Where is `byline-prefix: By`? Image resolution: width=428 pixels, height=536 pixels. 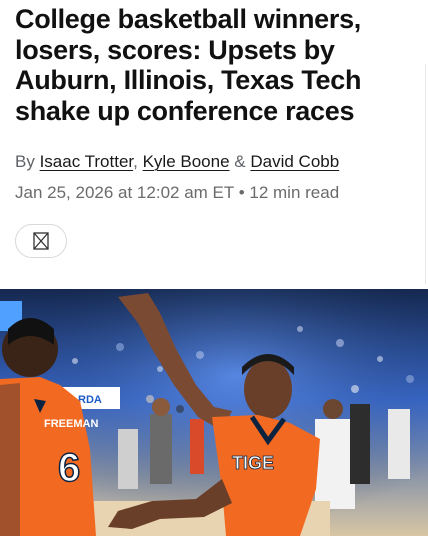
byline-prefix: By is located at coordinates (25, 161).